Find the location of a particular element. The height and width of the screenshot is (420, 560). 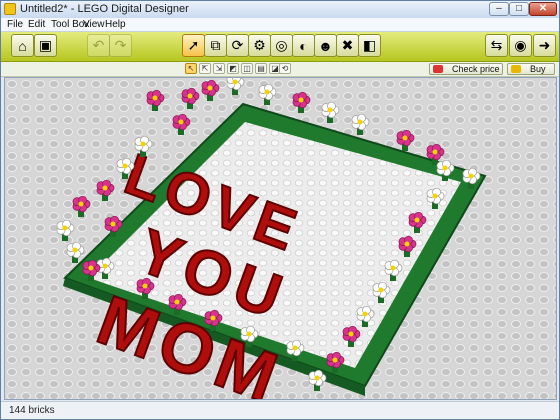

check-price-label: Check price is located at coordinates (476, 69).